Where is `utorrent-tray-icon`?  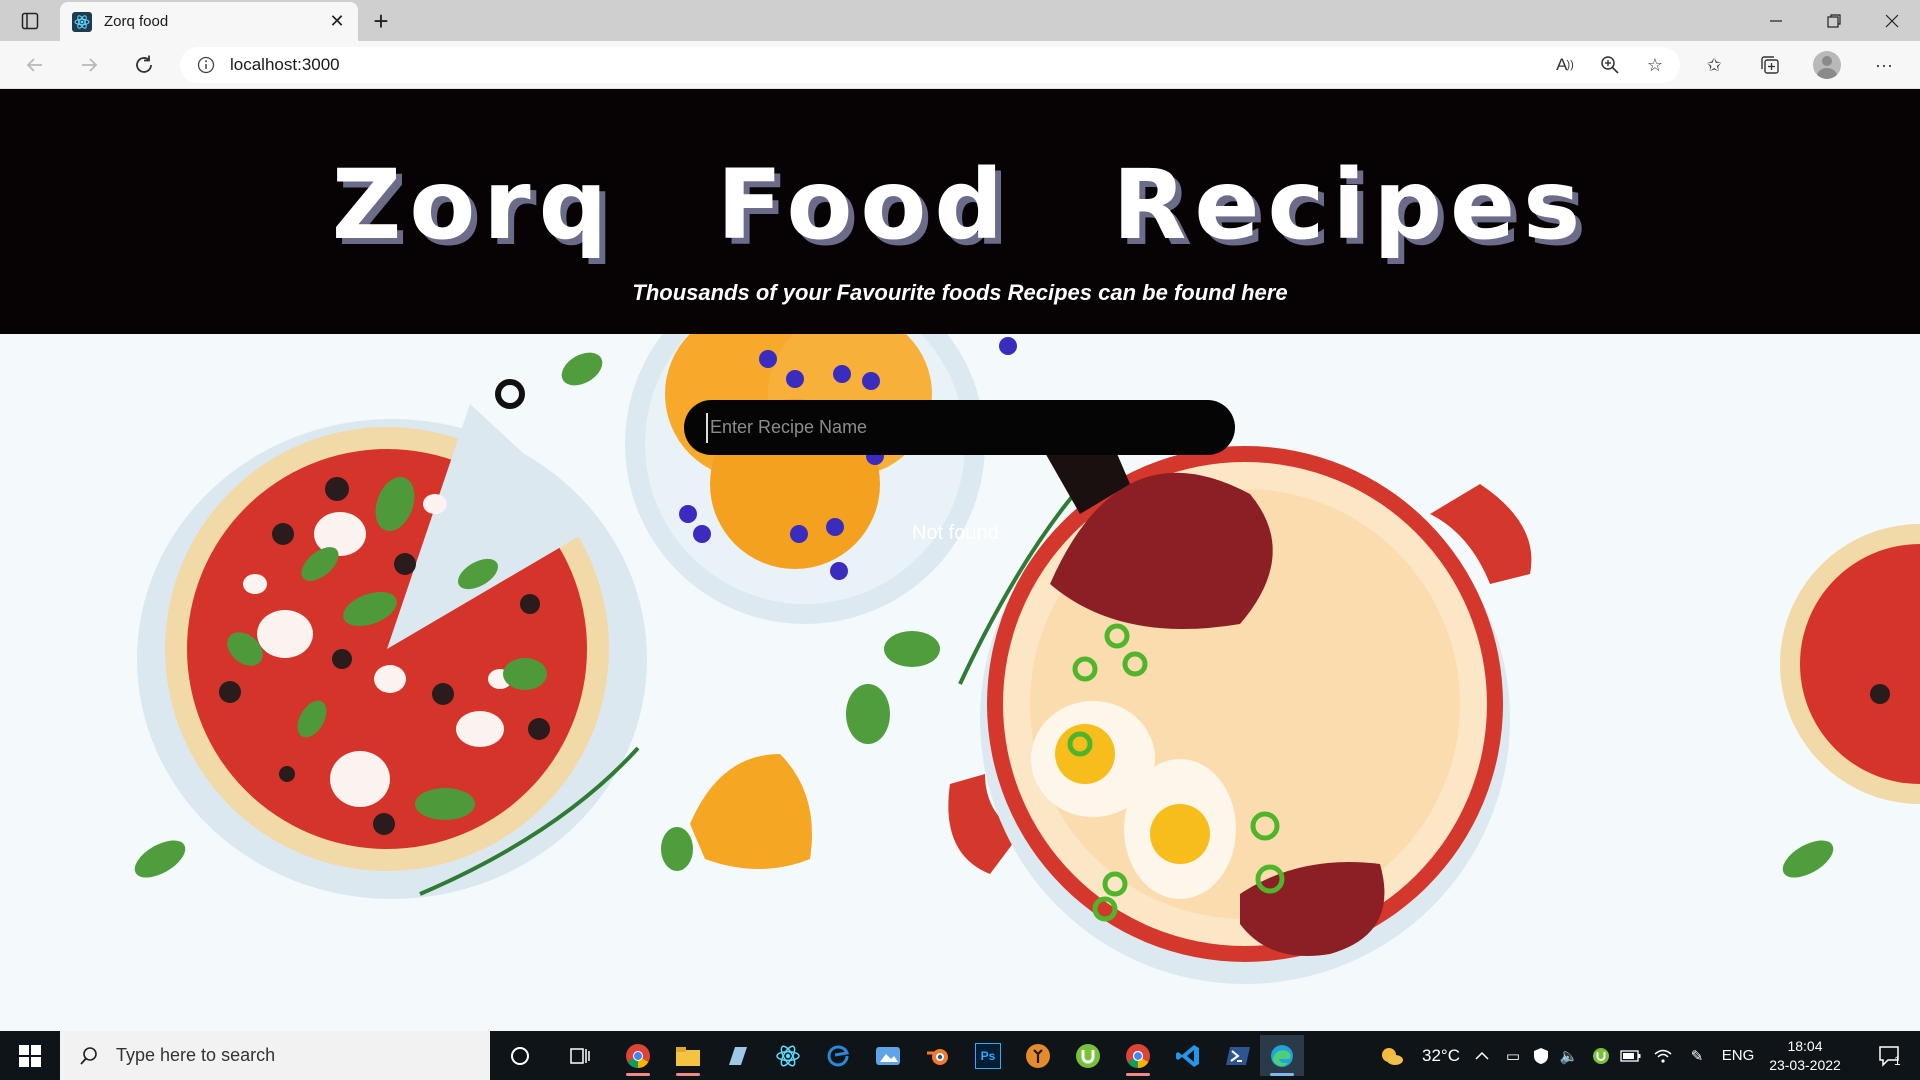
utorrent-tray-icon is located at coordinates (1601, 1055).